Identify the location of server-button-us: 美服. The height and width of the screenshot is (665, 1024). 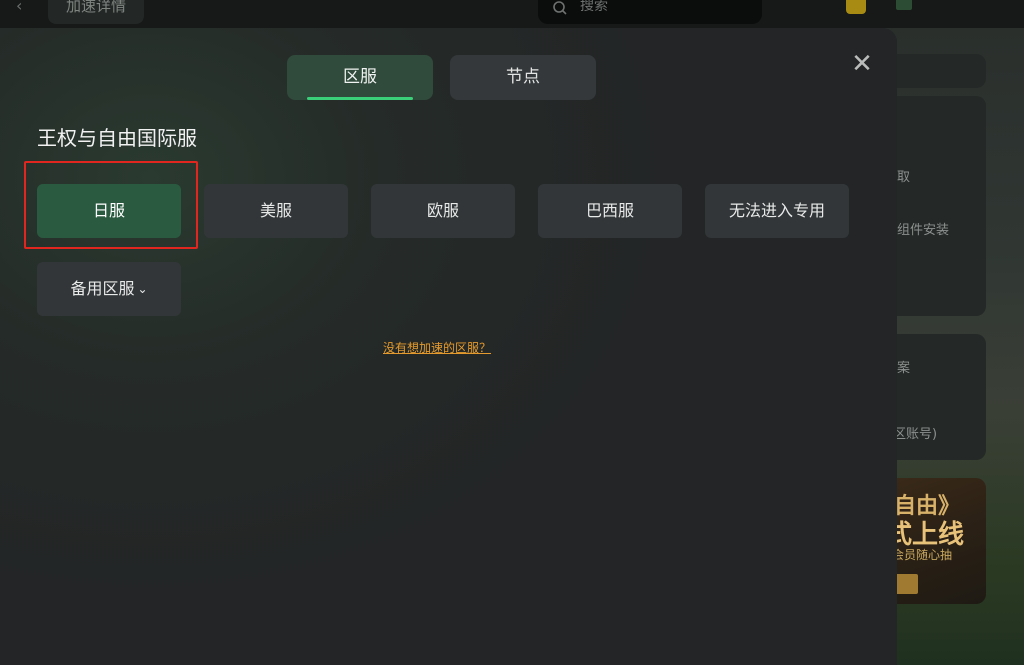
(276, 211).